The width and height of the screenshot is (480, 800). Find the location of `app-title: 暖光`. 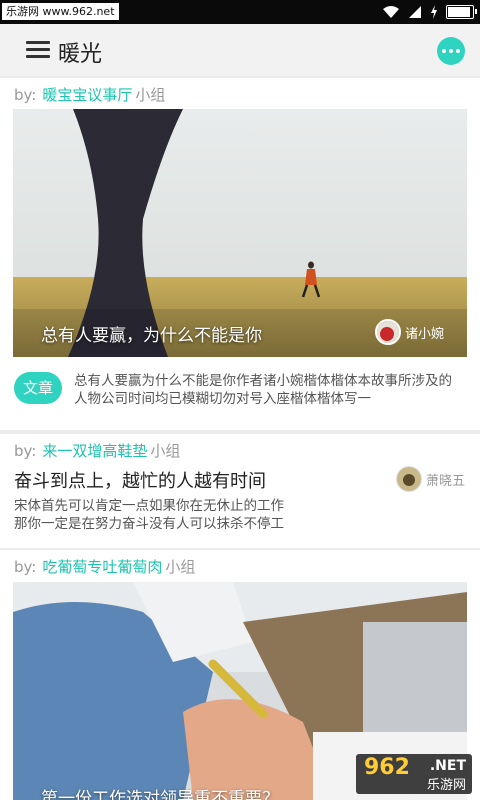

app-title: 暖光 is located at coordinates (80, 54).